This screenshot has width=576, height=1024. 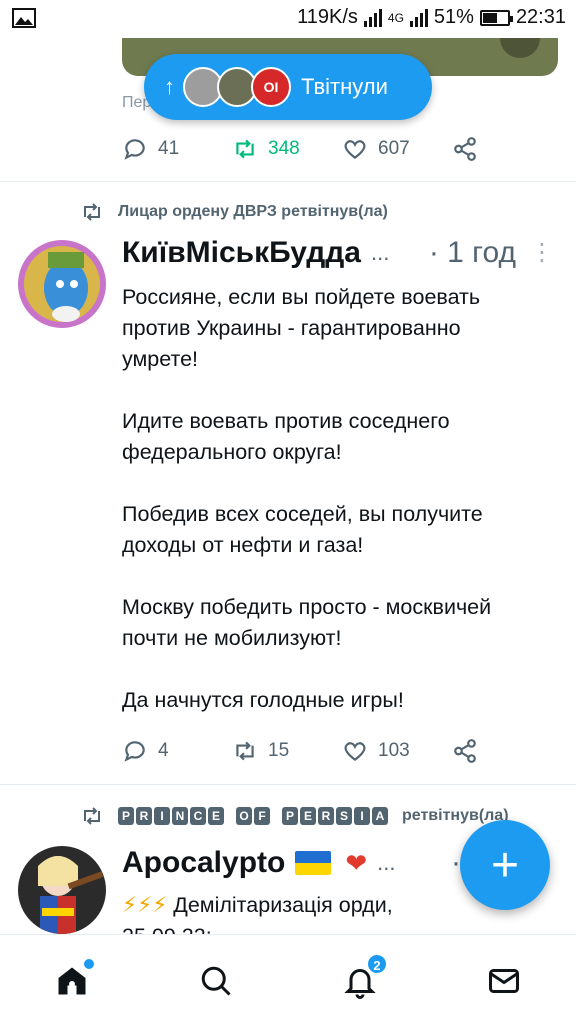 I want to click on like-button: 103, so click(x=397, y=751).